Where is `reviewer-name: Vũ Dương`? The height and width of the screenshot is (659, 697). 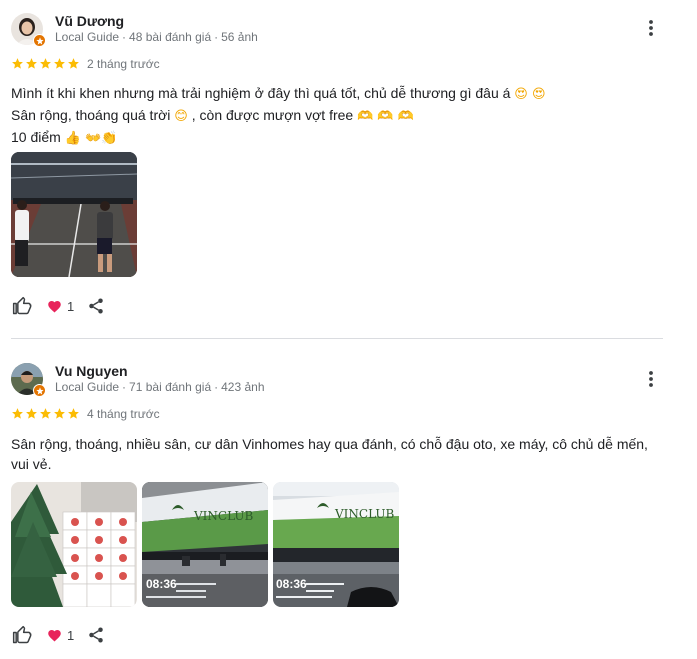
reviewer-name: Vũ Dương is located at coordinates (89, 21).